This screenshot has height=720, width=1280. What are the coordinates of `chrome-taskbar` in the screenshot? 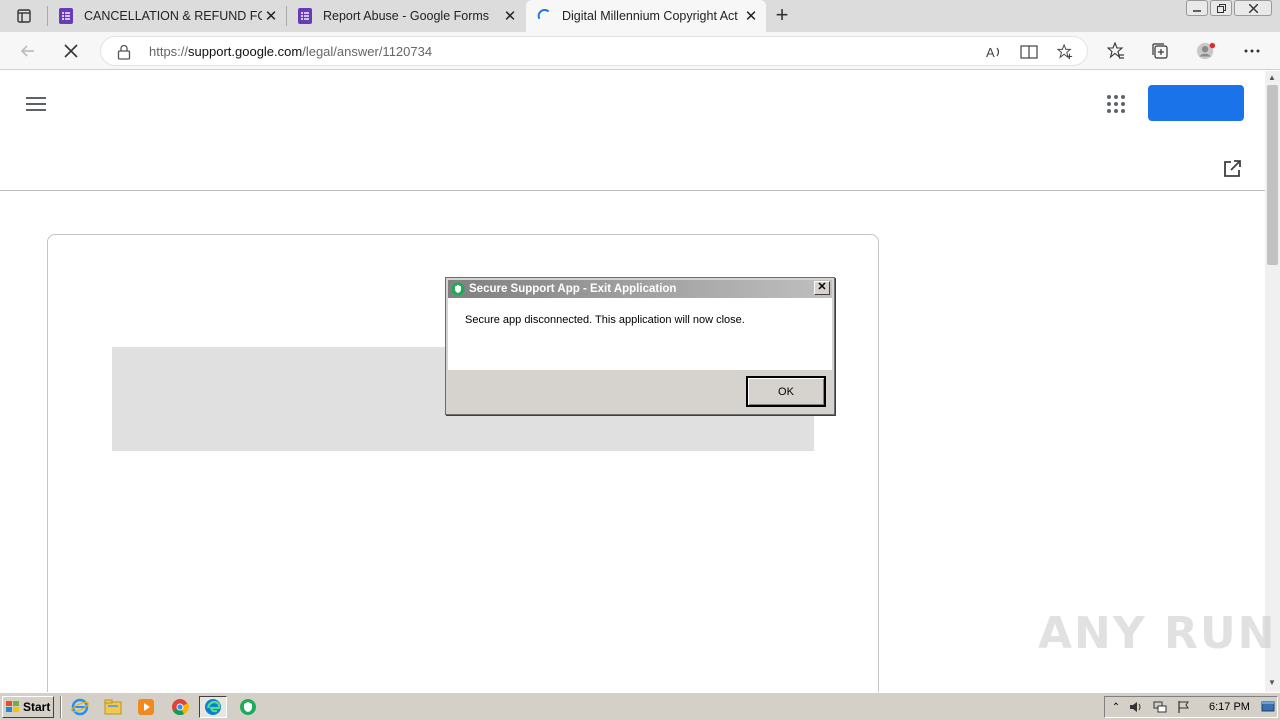 It's located at (180, 707).